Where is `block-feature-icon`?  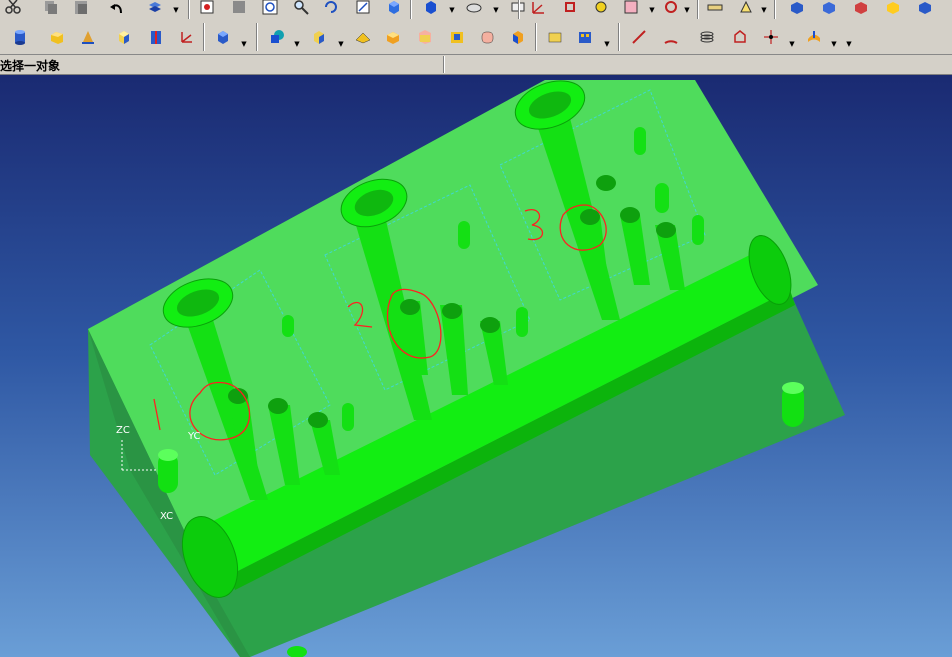 block-feature-icon is located at coordinates (57, 37).